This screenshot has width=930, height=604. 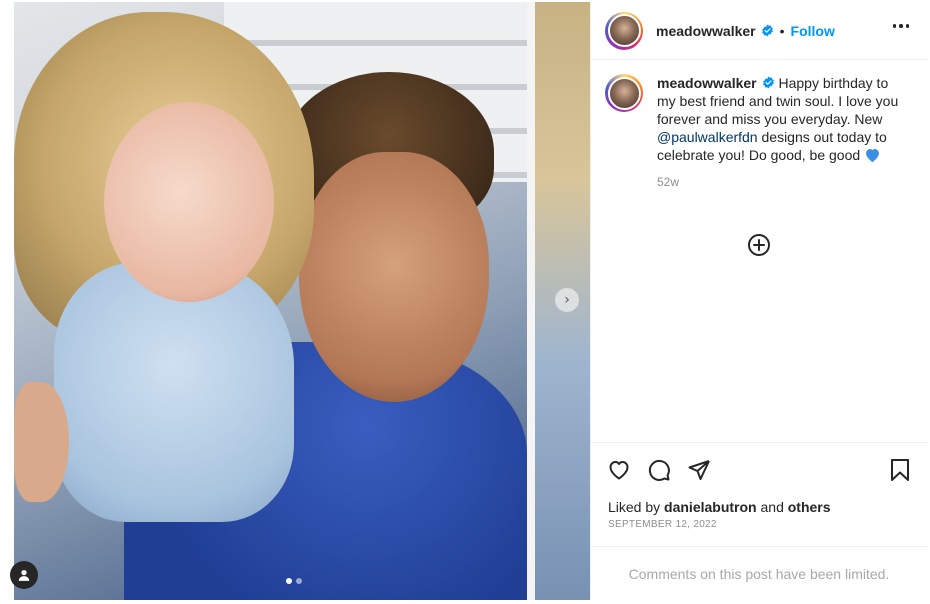 What do you see at coordinates (872, 157) in the screenshot?
I see `blue-heart-emoji` at bounding box center [872, 157].